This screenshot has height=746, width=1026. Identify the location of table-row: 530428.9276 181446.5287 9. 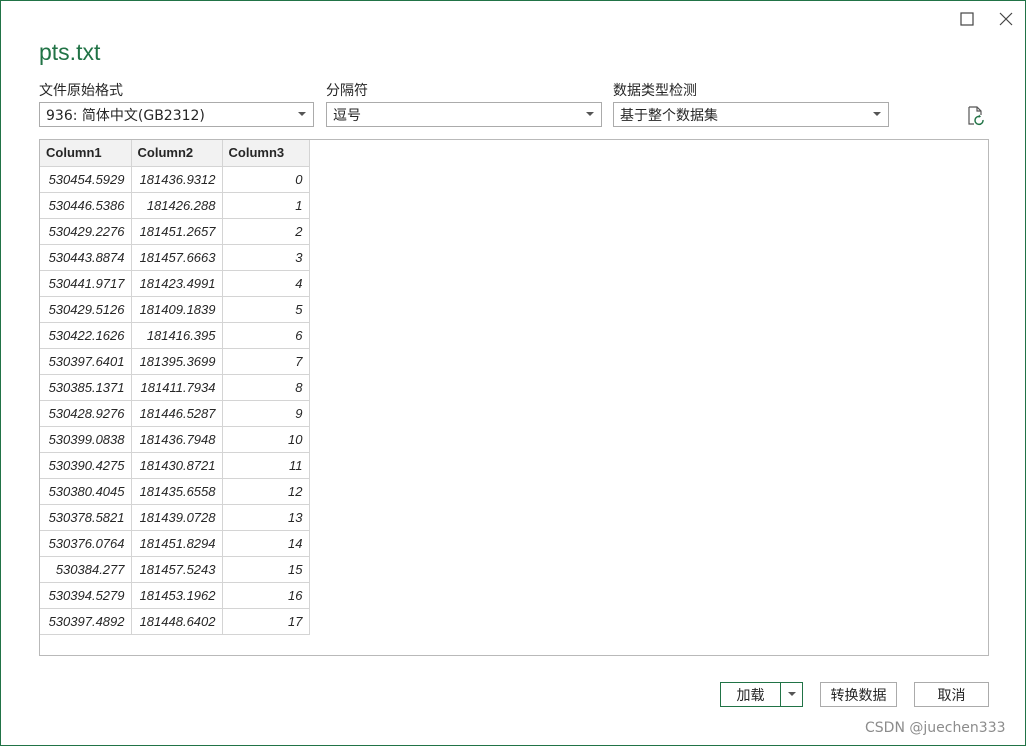
(175, 413).